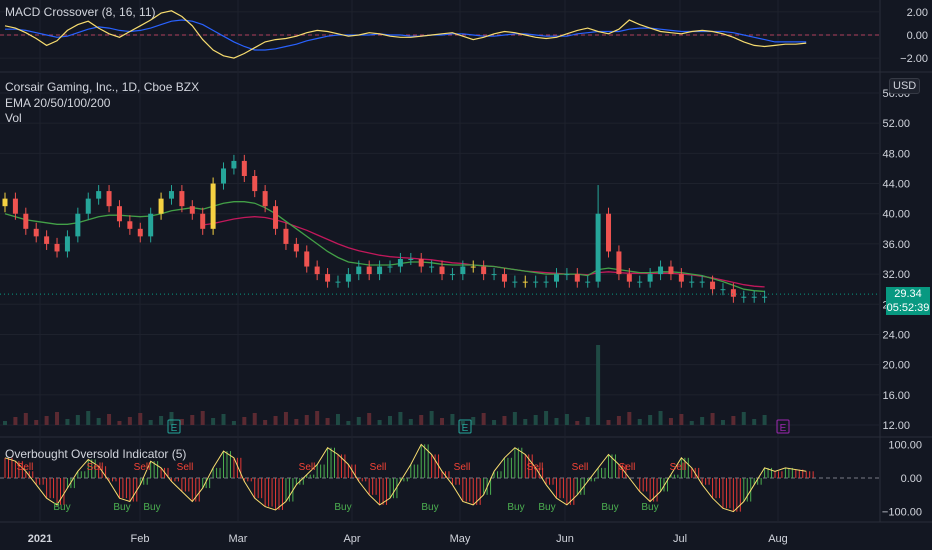  Describe the element at coordinates (902, 513) in the screenshot. I see `osc-tick-label: −100.00` at that location.